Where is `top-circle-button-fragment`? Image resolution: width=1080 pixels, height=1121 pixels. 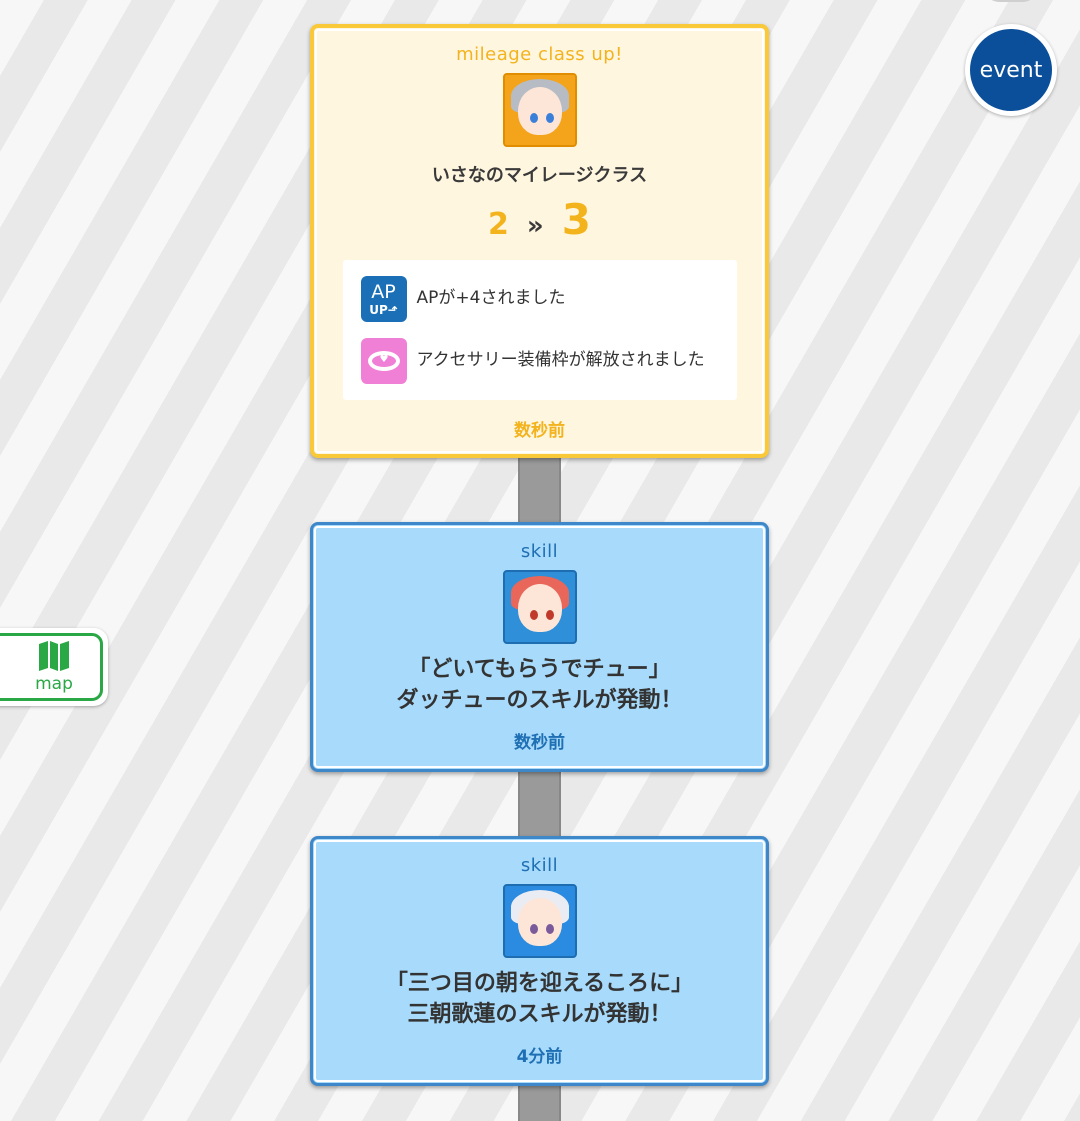 top-circle-button-fragment is located at coordinates (1011, 1).